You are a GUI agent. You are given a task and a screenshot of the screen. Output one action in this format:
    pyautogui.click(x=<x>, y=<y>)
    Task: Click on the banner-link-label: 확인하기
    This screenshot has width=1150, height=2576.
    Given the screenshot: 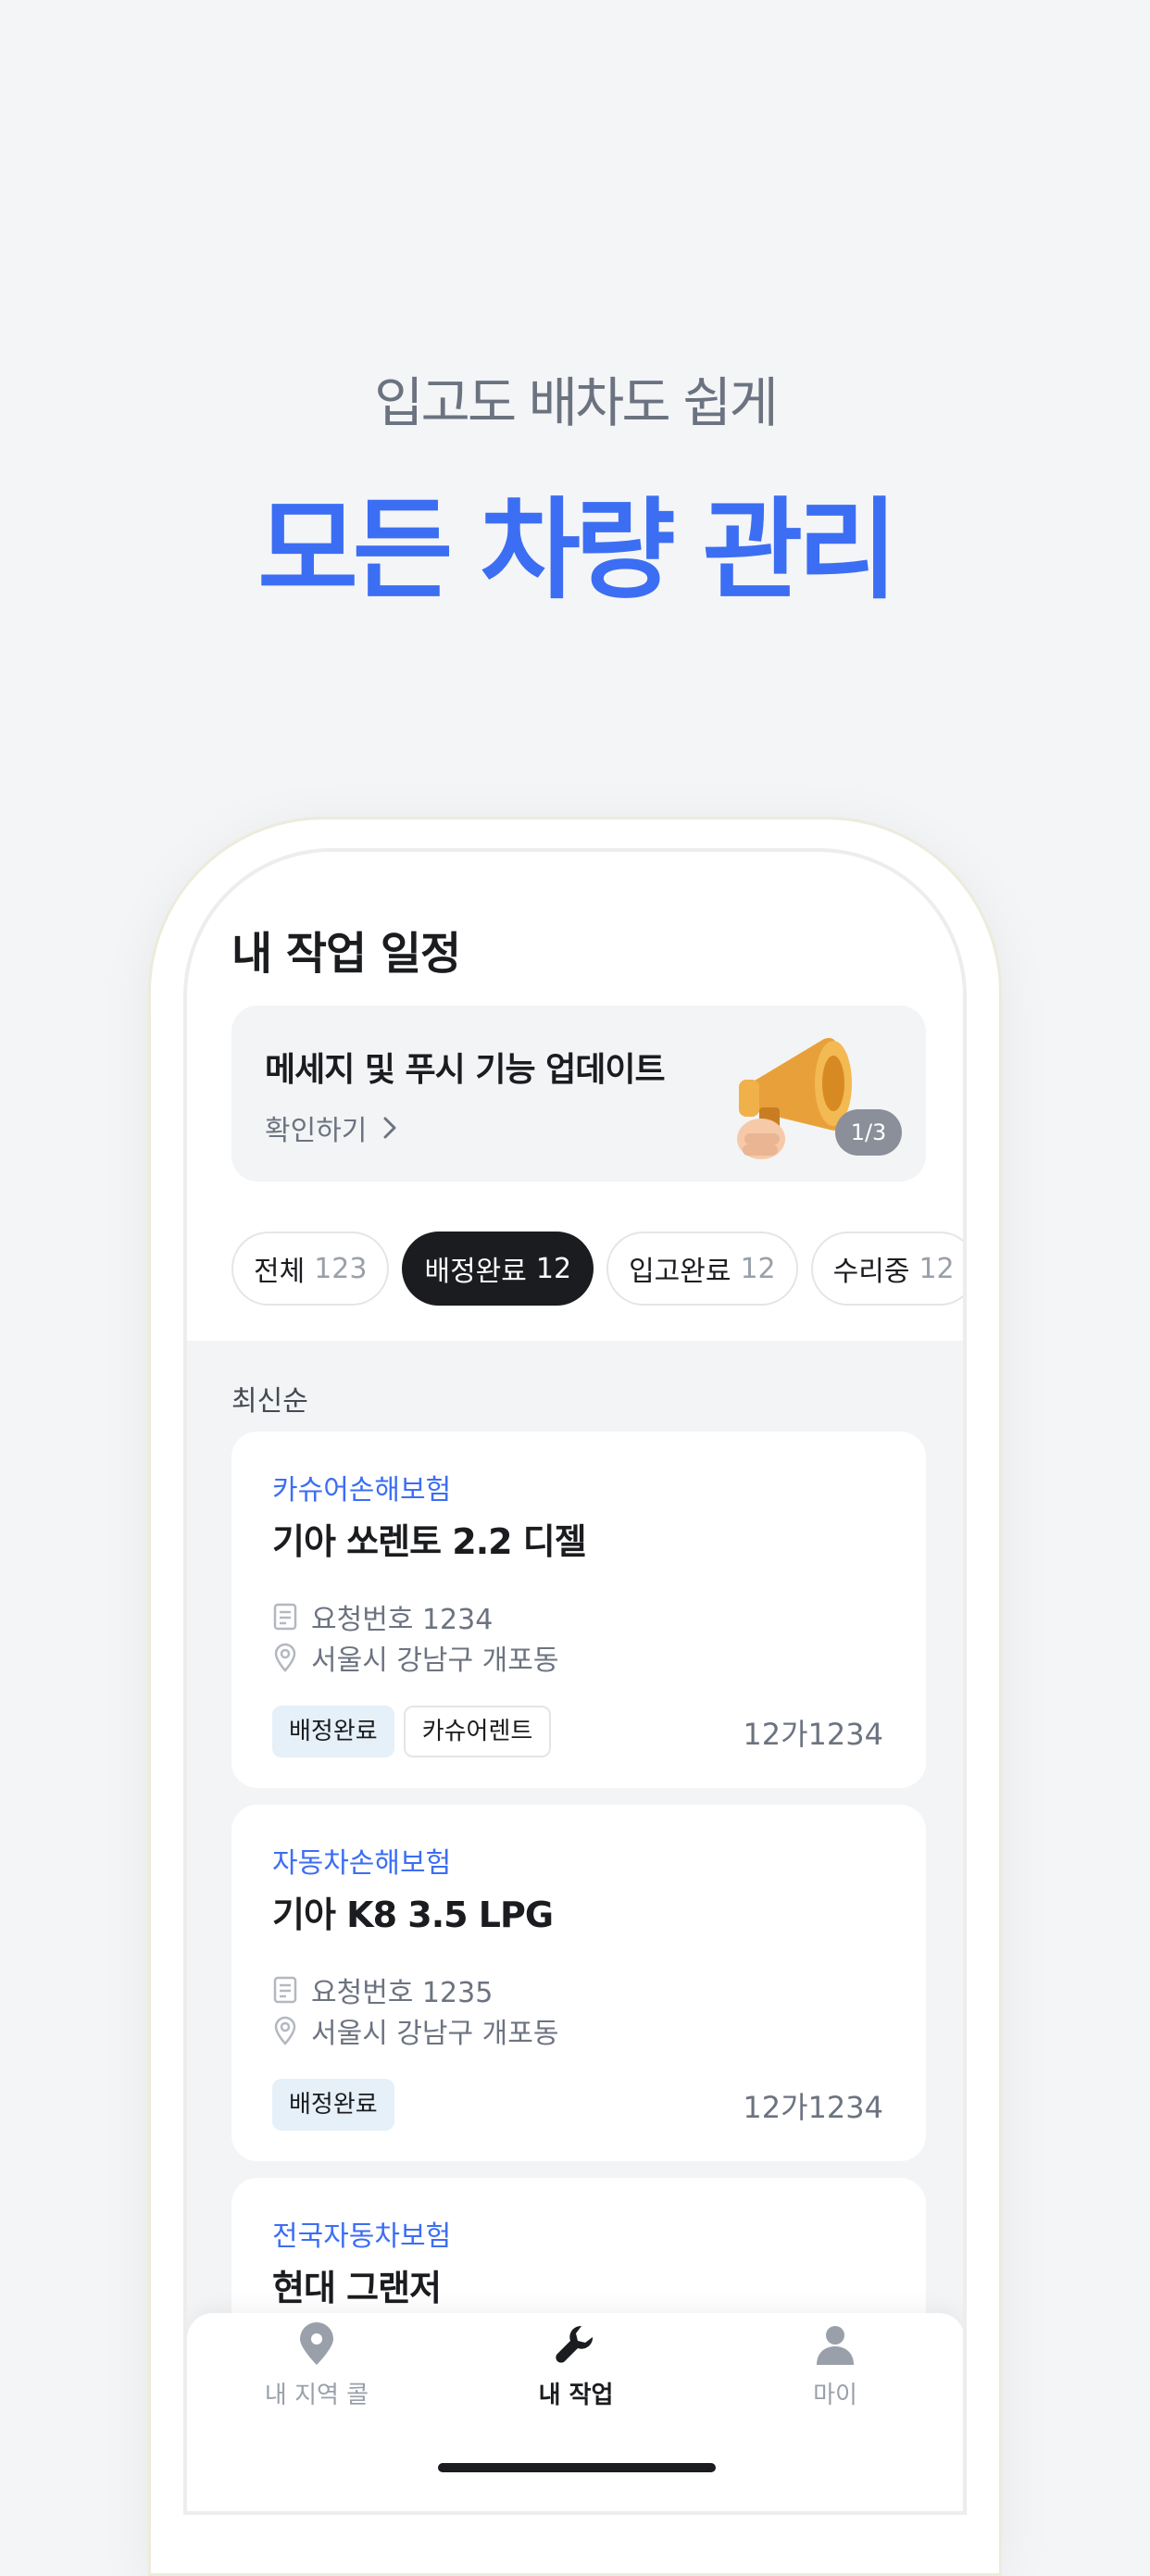 What is the action you would take?
    pyautogui.click(x=317, y=1131)
    